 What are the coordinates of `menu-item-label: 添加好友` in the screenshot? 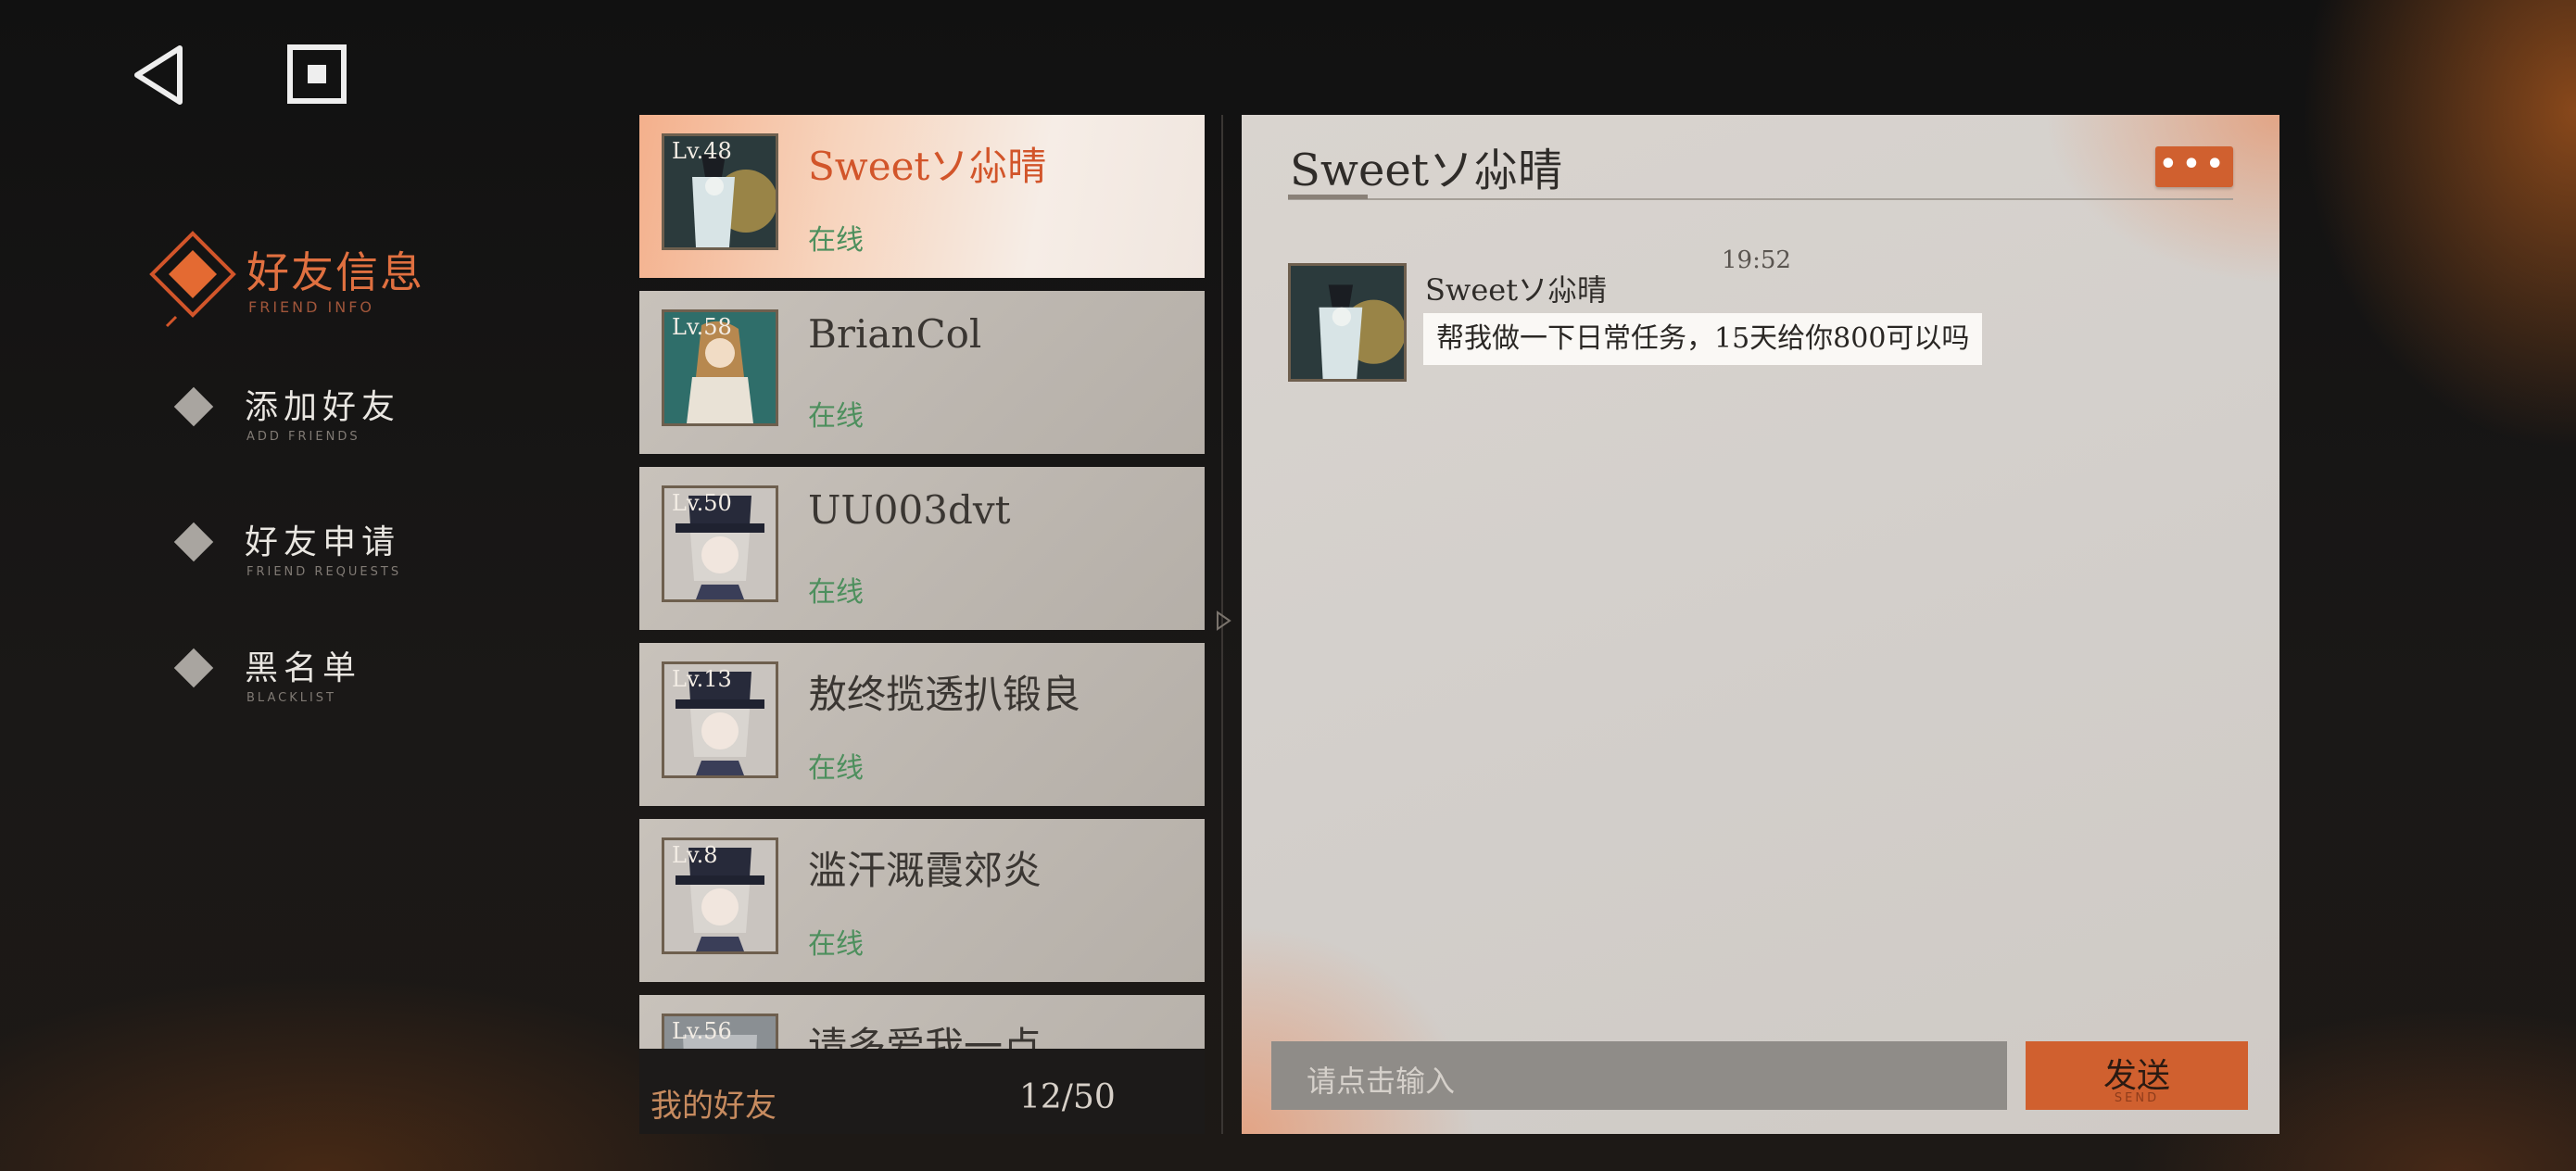 It's located at (323, 407).